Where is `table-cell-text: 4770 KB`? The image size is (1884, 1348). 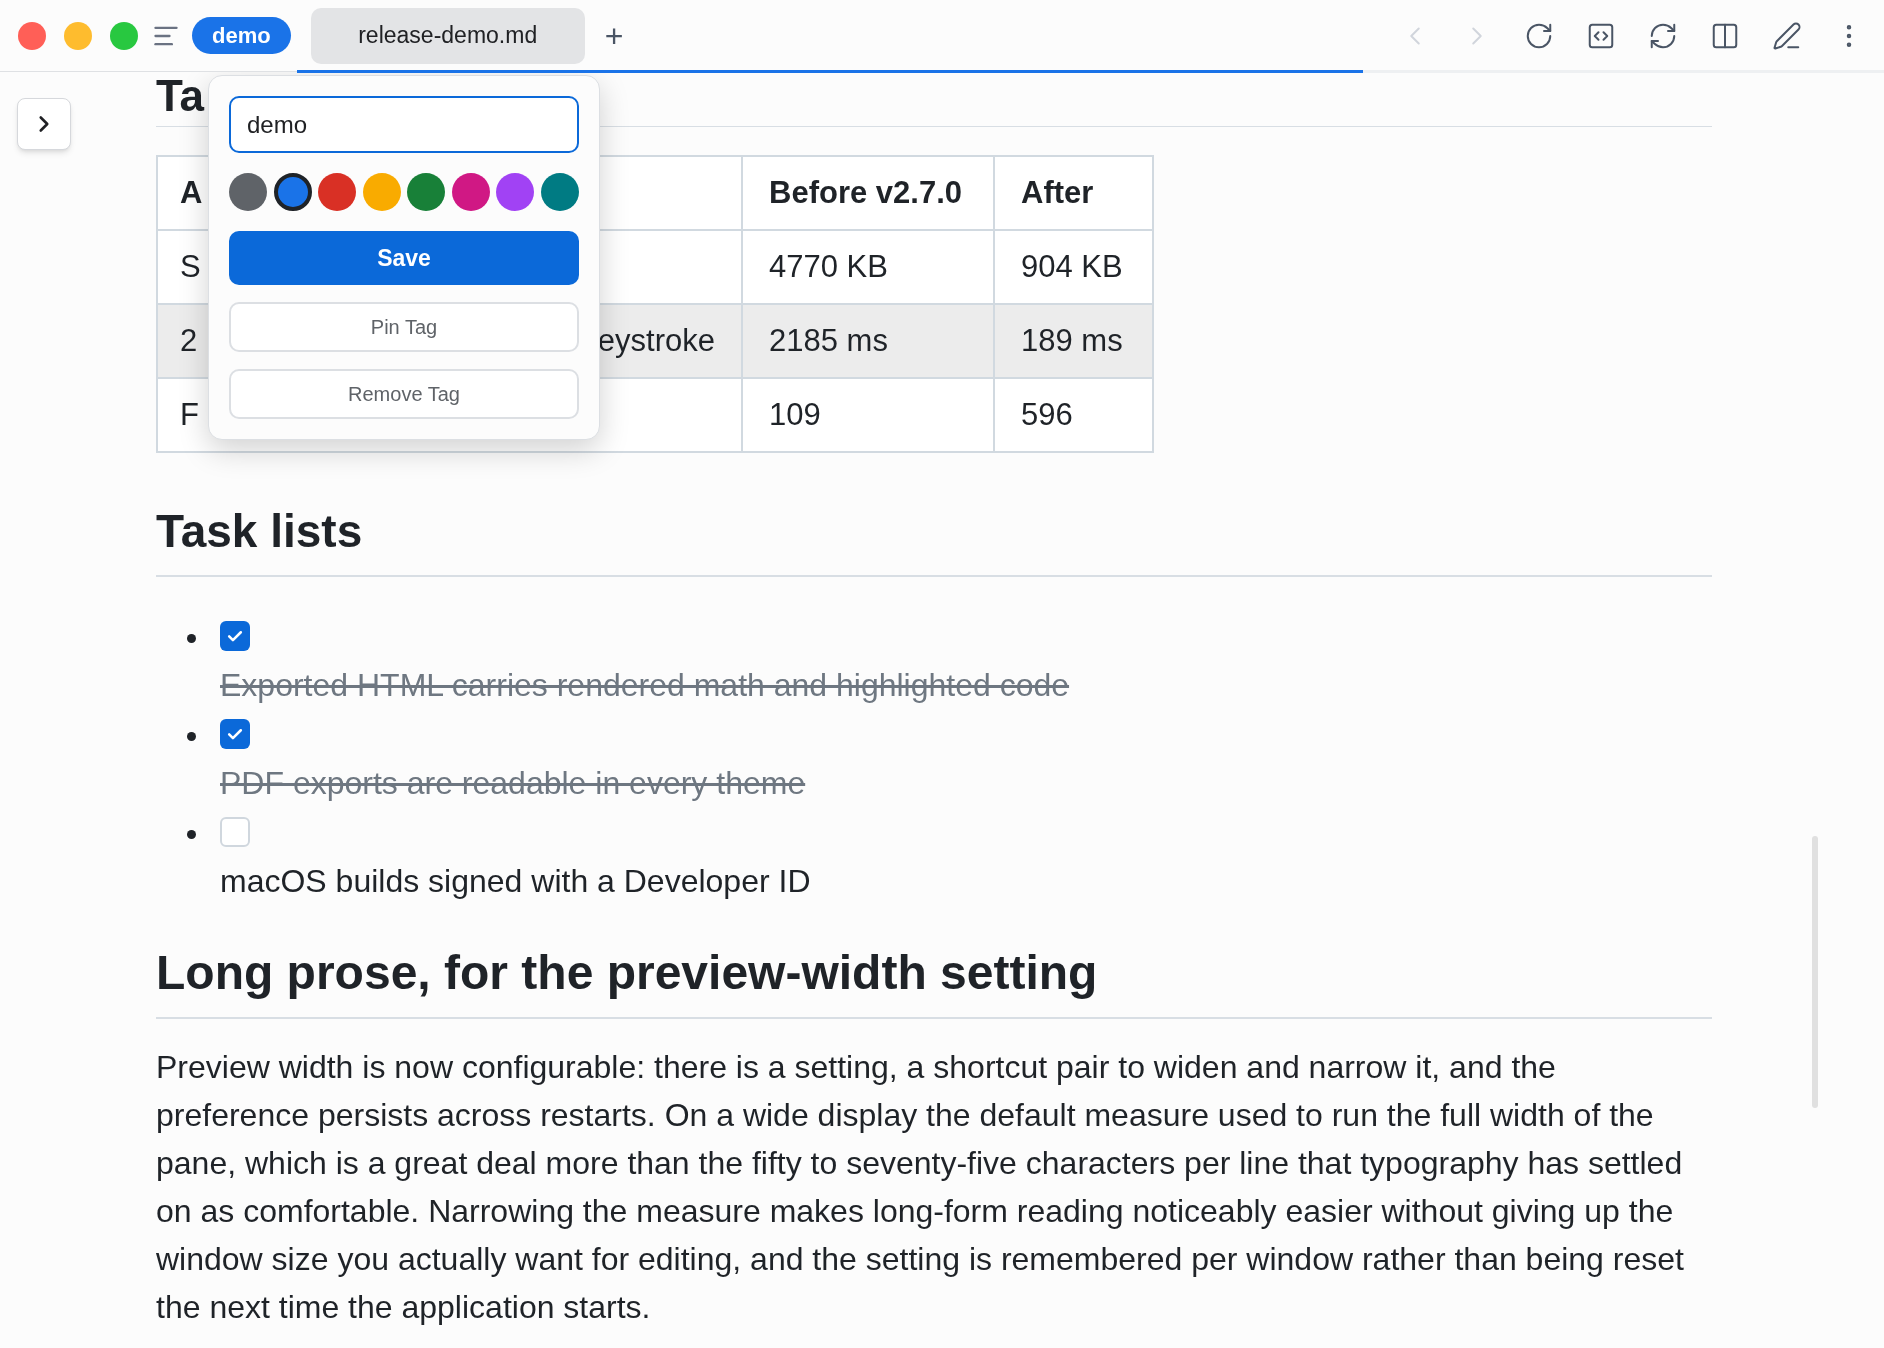 table-cell-text: 4770 KB is located at coordinates (828, 266).